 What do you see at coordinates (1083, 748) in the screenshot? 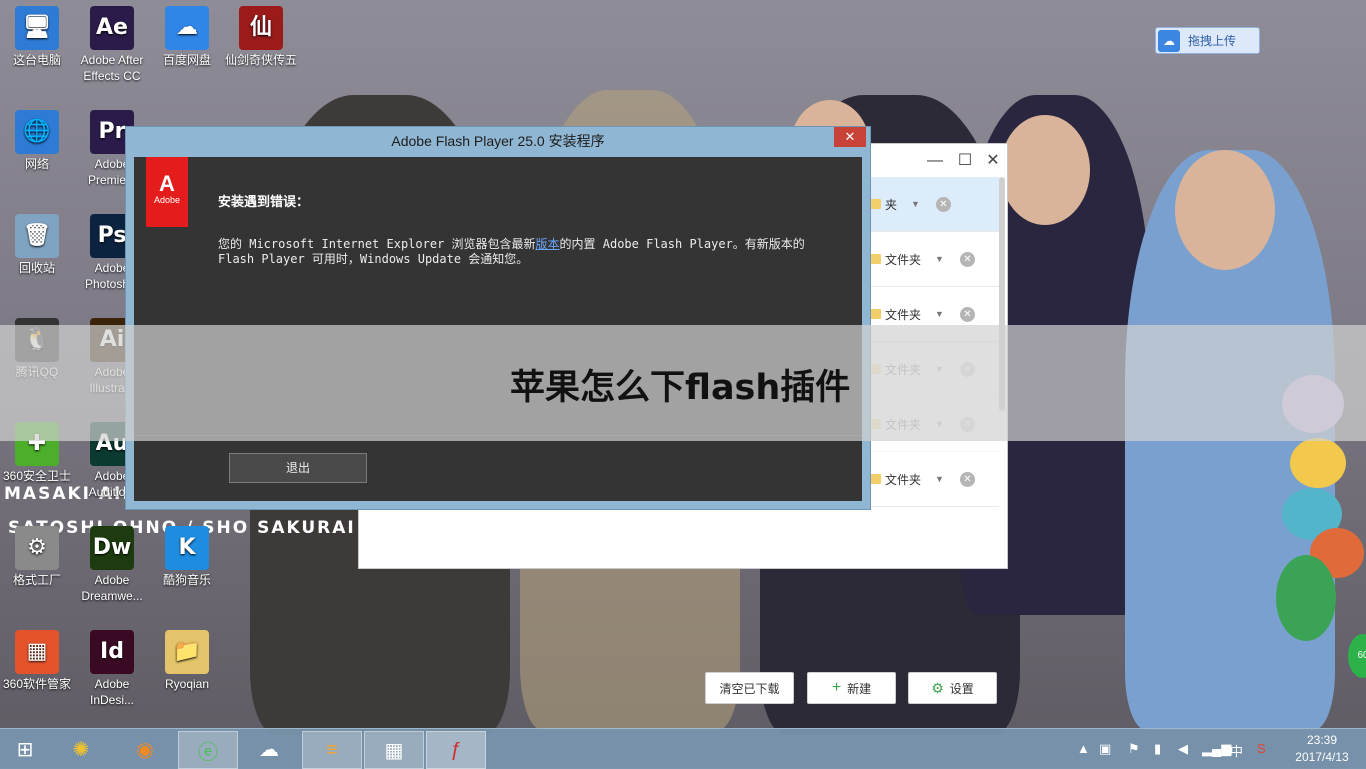
I see `show-hidden-icons-button: ▲` at bounding box center [1083, 748].